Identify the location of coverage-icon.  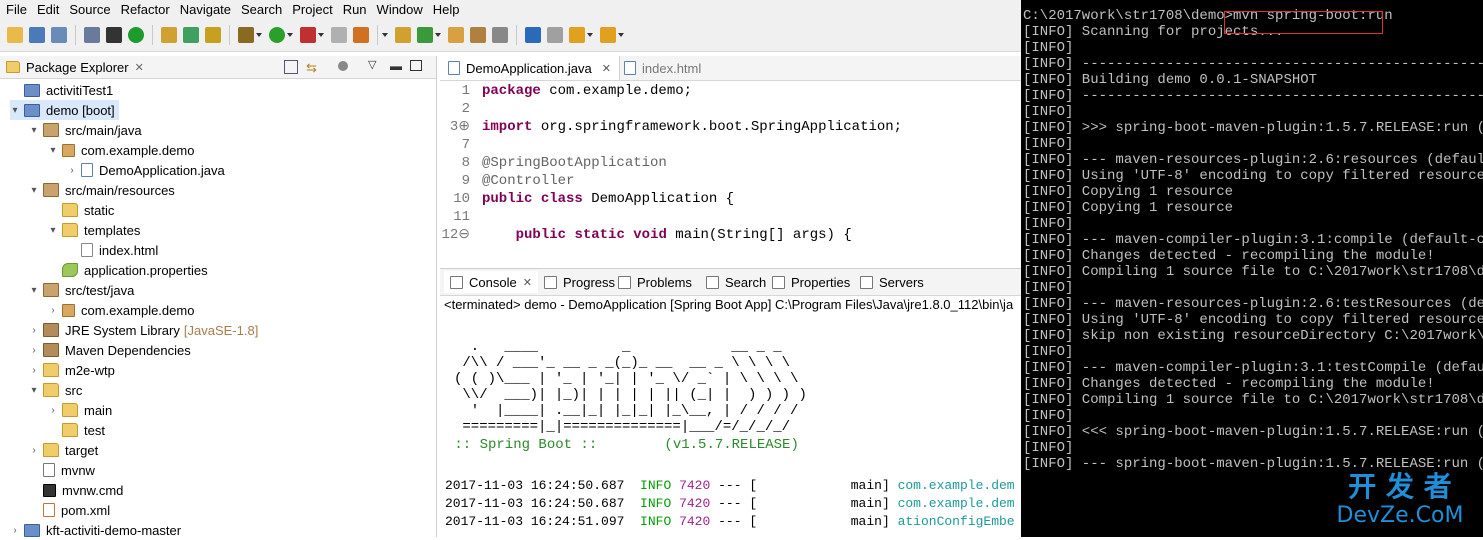
(308, 34).